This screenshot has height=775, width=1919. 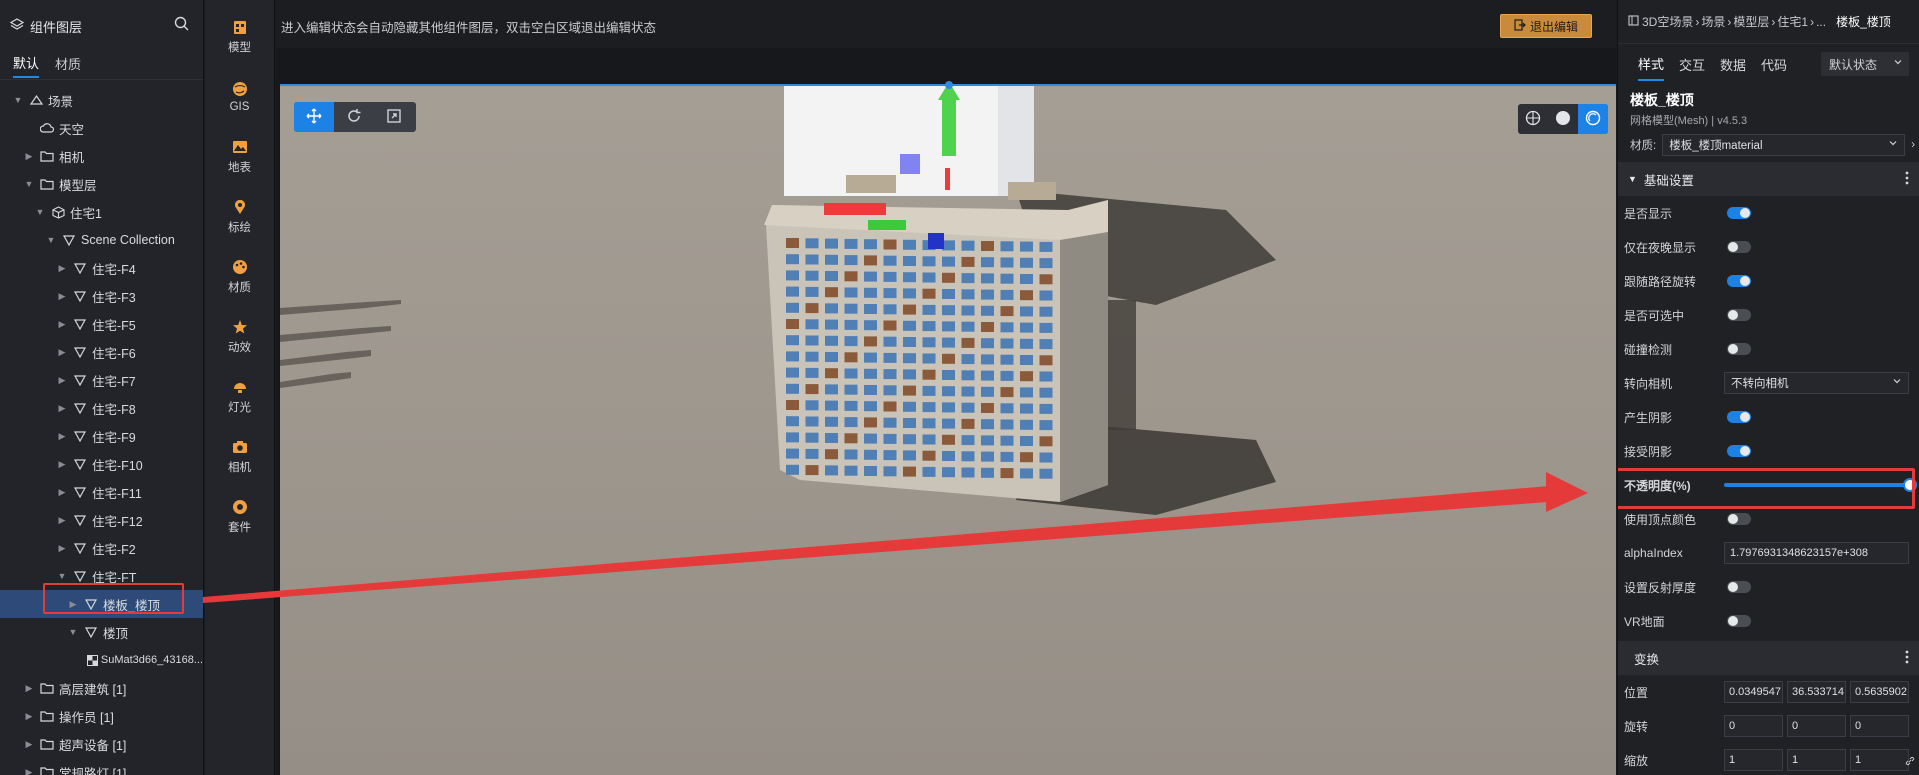 What do you see at coordinates (239, 396) in the screenshot?
I see `tool-light-button: 灯光` at bounding box center [239, 396].